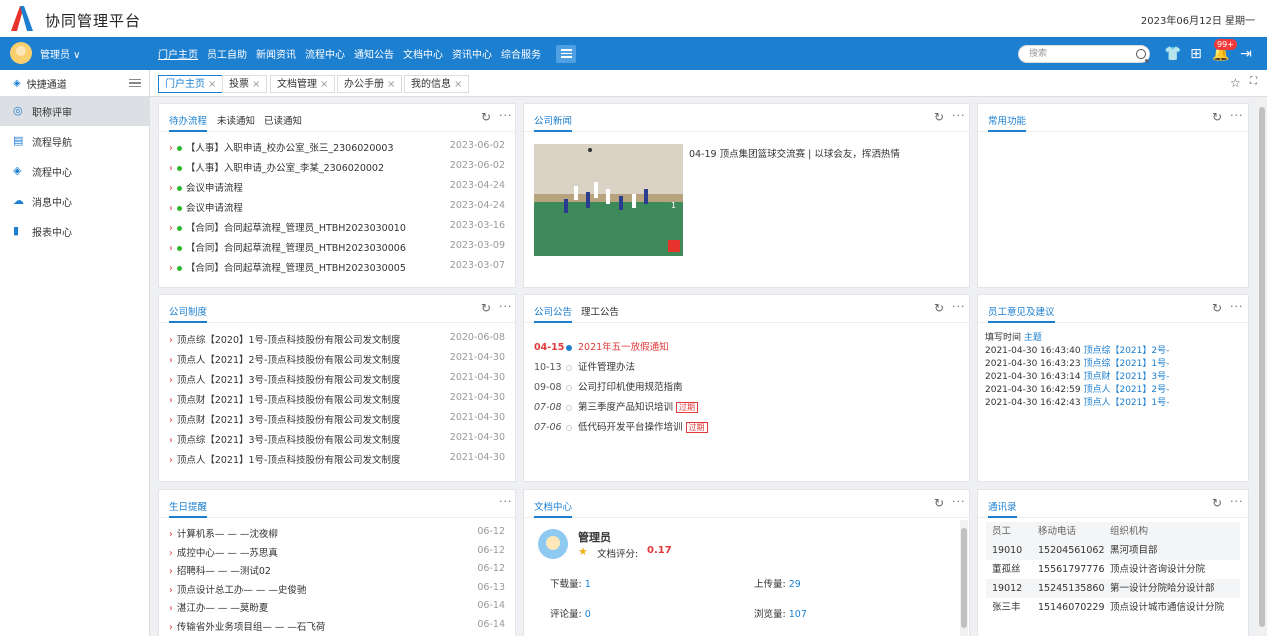 The image size is (1267, 636). What do you see at coordinates (337, 419) in the screenshot?
I see `list-item: › 顶点财【2021】3号-顶点科技股份有限公司发文制度 2021-04-30` at bounding box center [337, 419].